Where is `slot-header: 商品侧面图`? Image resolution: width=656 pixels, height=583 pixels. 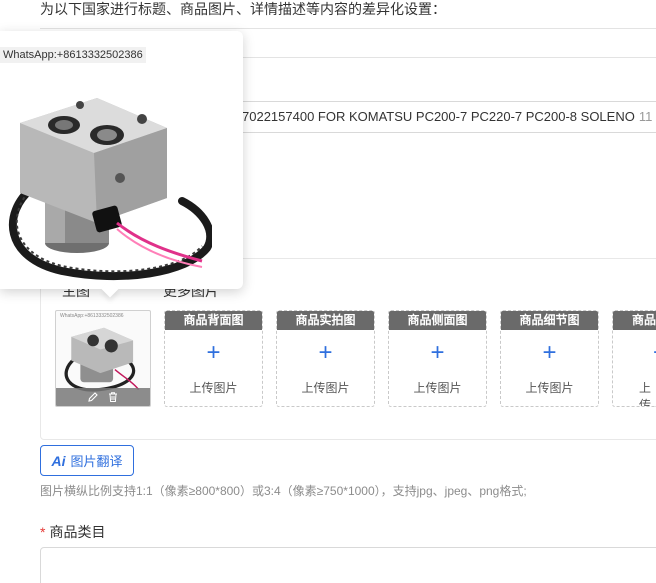
slot-header: 商品侧面图 is located at coordinates (437, 320).